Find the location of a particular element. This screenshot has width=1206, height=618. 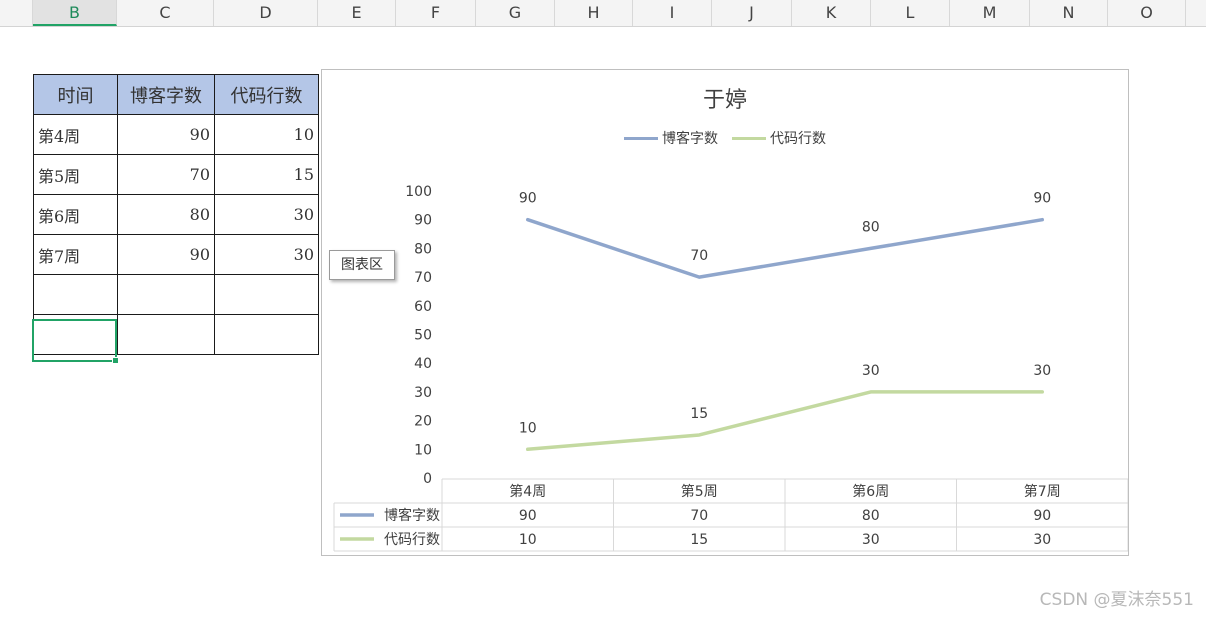

table-cell: 第7周 is located at coordinates (75, 254).